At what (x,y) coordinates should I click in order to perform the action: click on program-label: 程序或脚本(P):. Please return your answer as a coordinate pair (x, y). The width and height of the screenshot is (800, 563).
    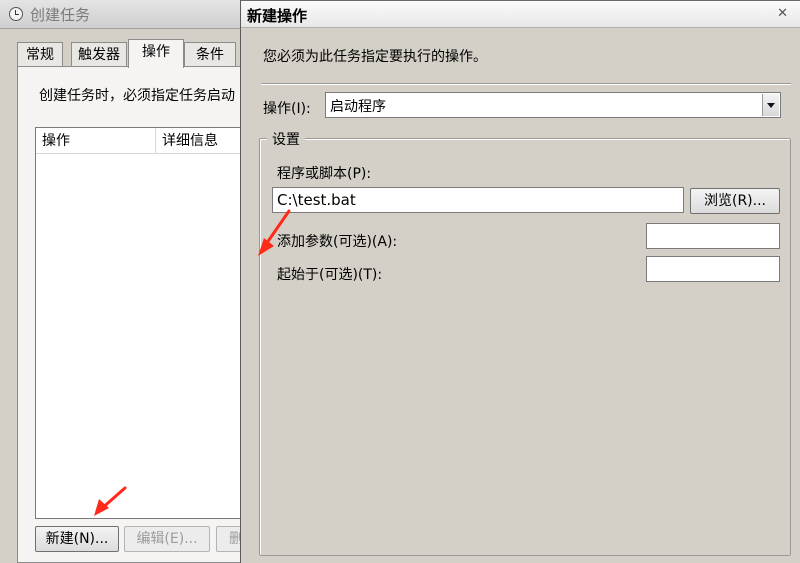
    Looking at the image, I should click on (324, 174).